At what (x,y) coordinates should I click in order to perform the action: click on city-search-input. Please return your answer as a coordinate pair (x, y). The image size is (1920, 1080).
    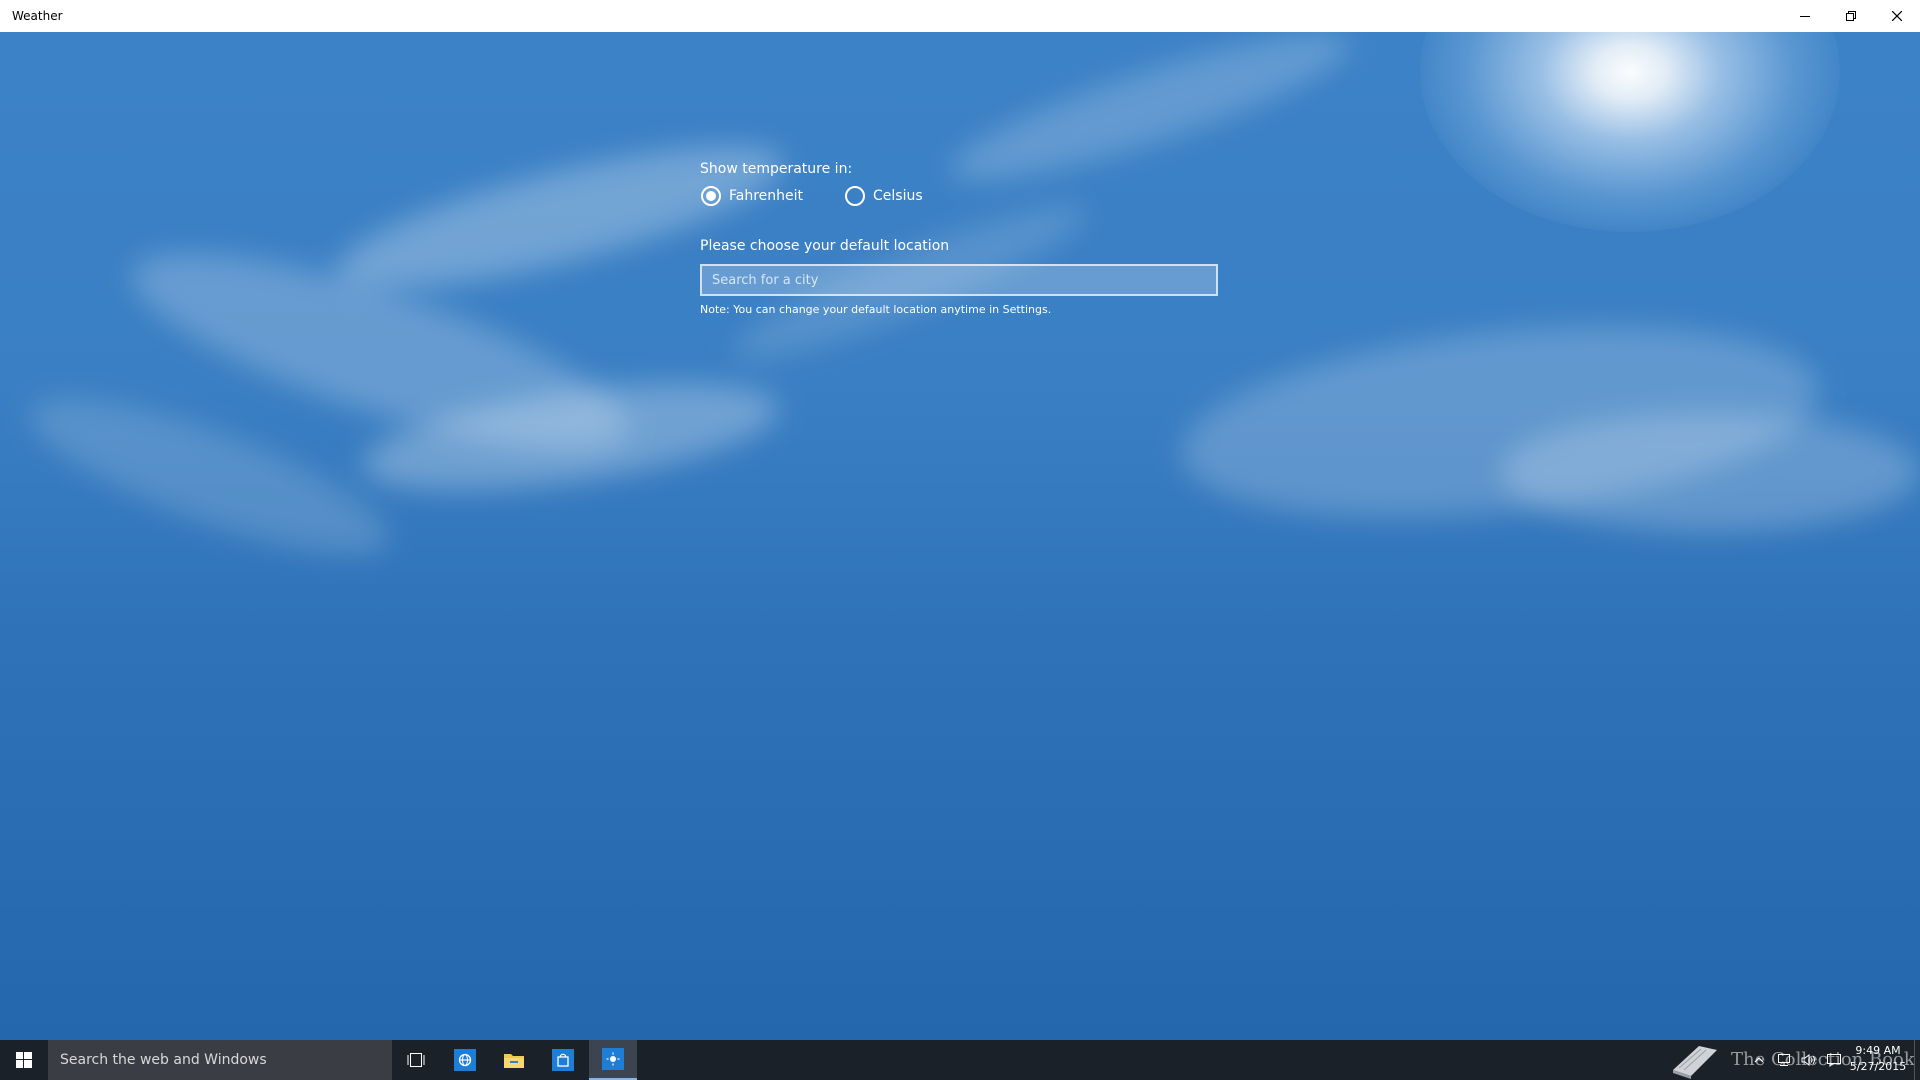
    Looking at the image, I should click on (959, 280).